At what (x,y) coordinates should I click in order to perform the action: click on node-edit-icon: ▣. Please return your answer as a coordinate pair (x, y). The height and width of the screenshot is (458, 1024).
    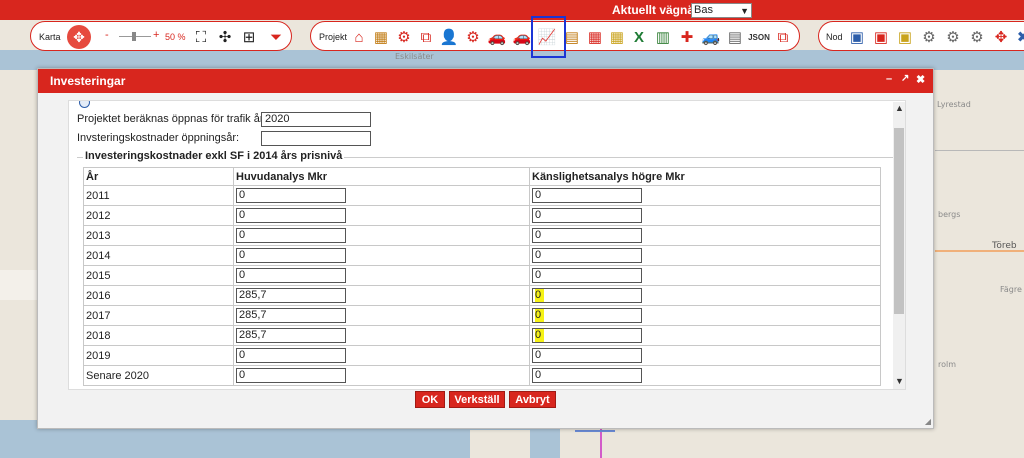
    Looking at the image, I should click on (905, 37).